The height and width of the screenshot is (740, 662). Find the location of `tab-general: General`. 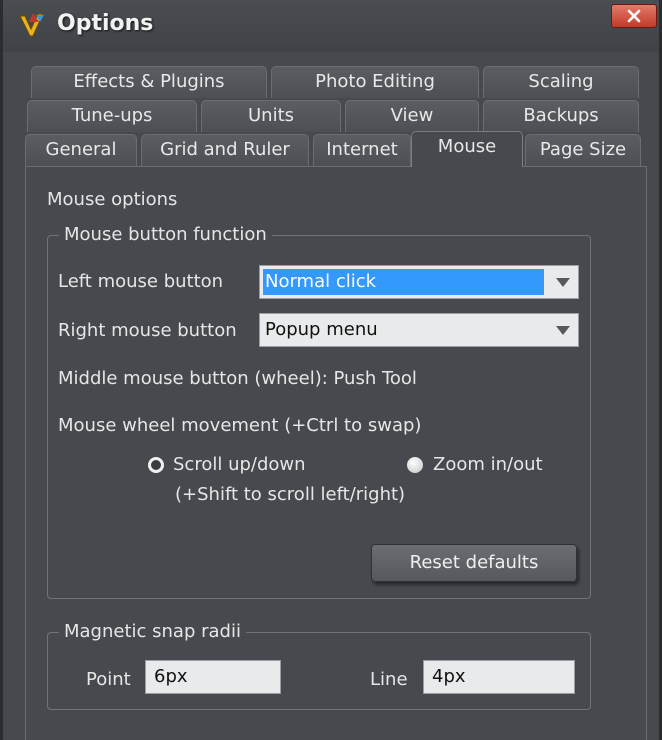

tab-general: General is located at coordinates (81, 150).